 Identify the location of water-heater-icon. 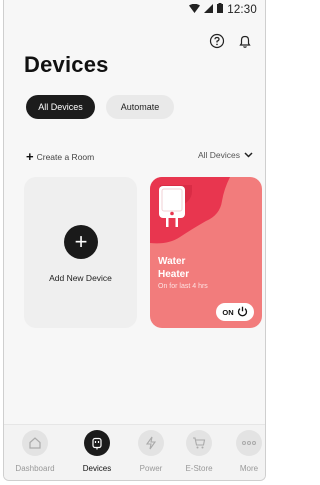
(172, 208).